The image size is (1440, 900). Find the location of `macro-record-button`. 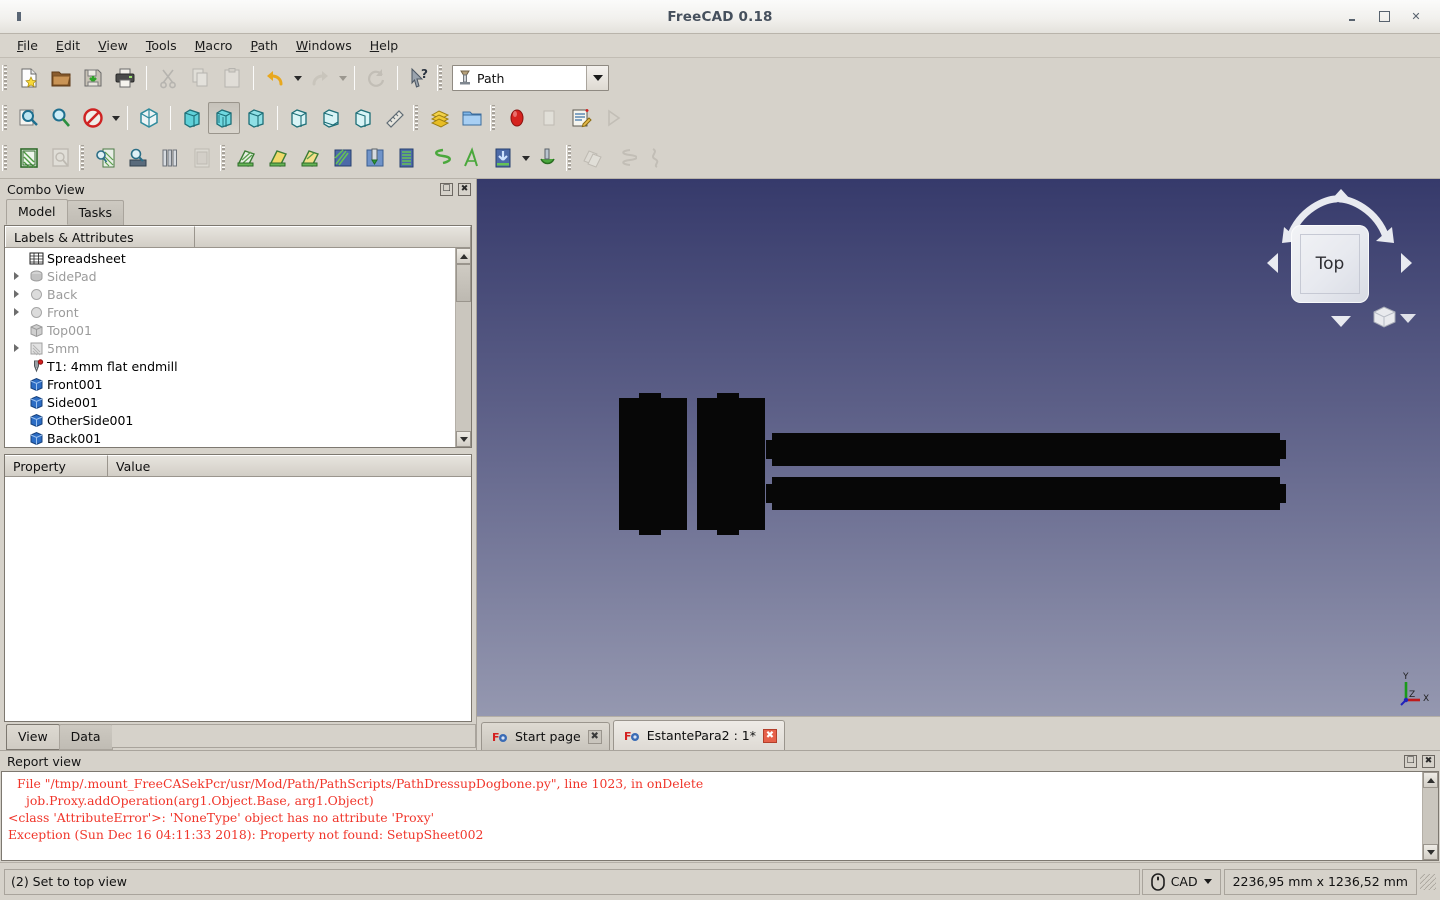

macro-record-button is located at coordinates (517, 118).